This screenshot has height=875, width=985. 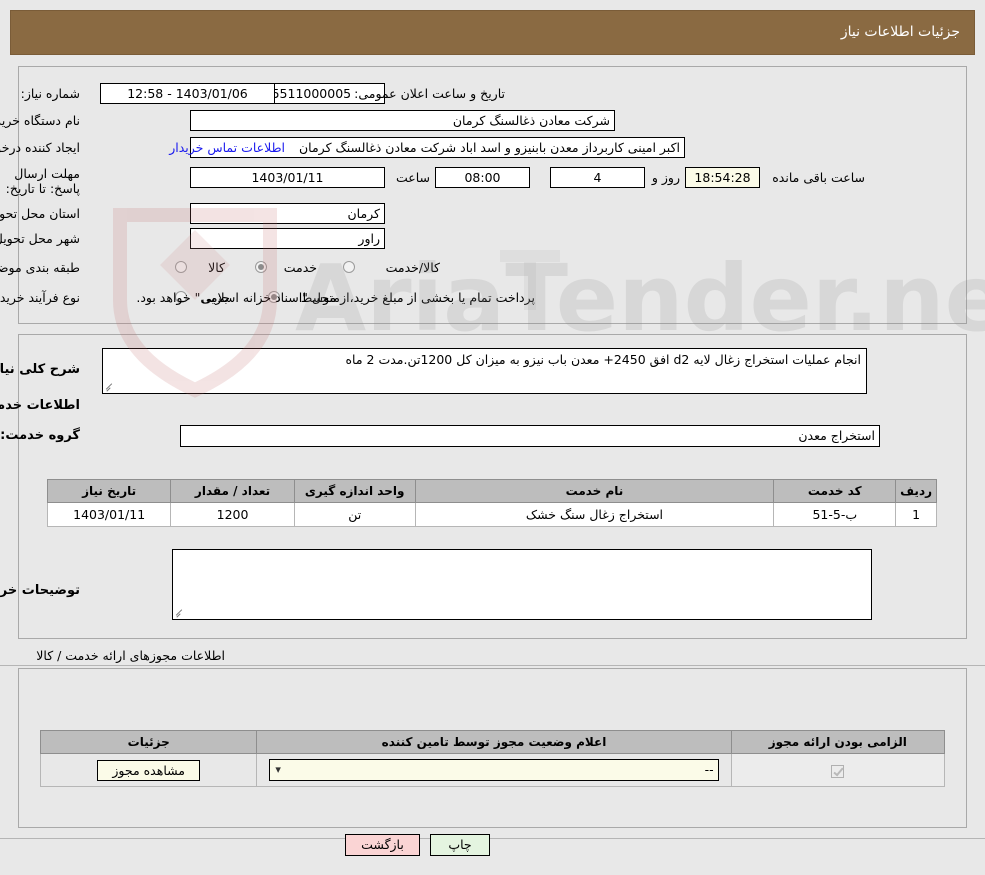 I want to click on cell-license-details: مشاهده مجوز, so click(x=148, y=770).